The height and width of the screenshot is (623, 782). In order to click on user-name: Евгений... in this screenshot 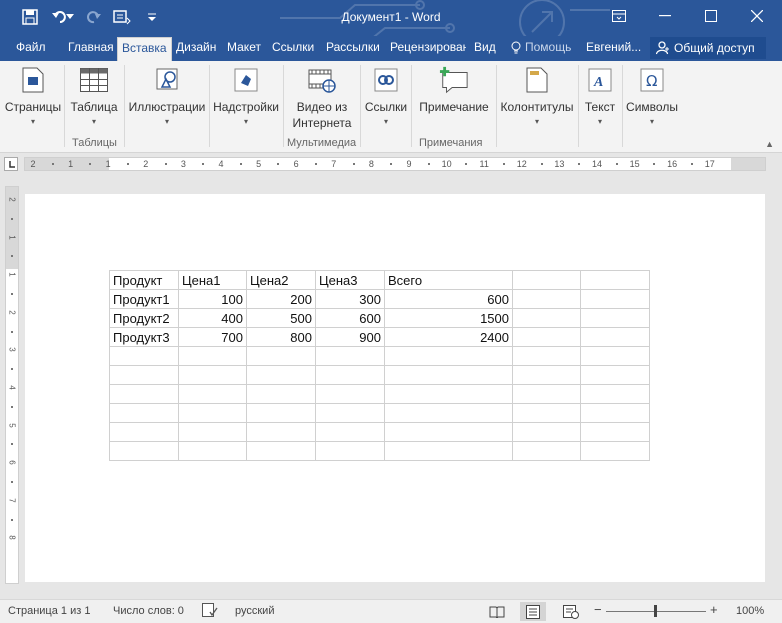, I will do `click(613, 47)`.